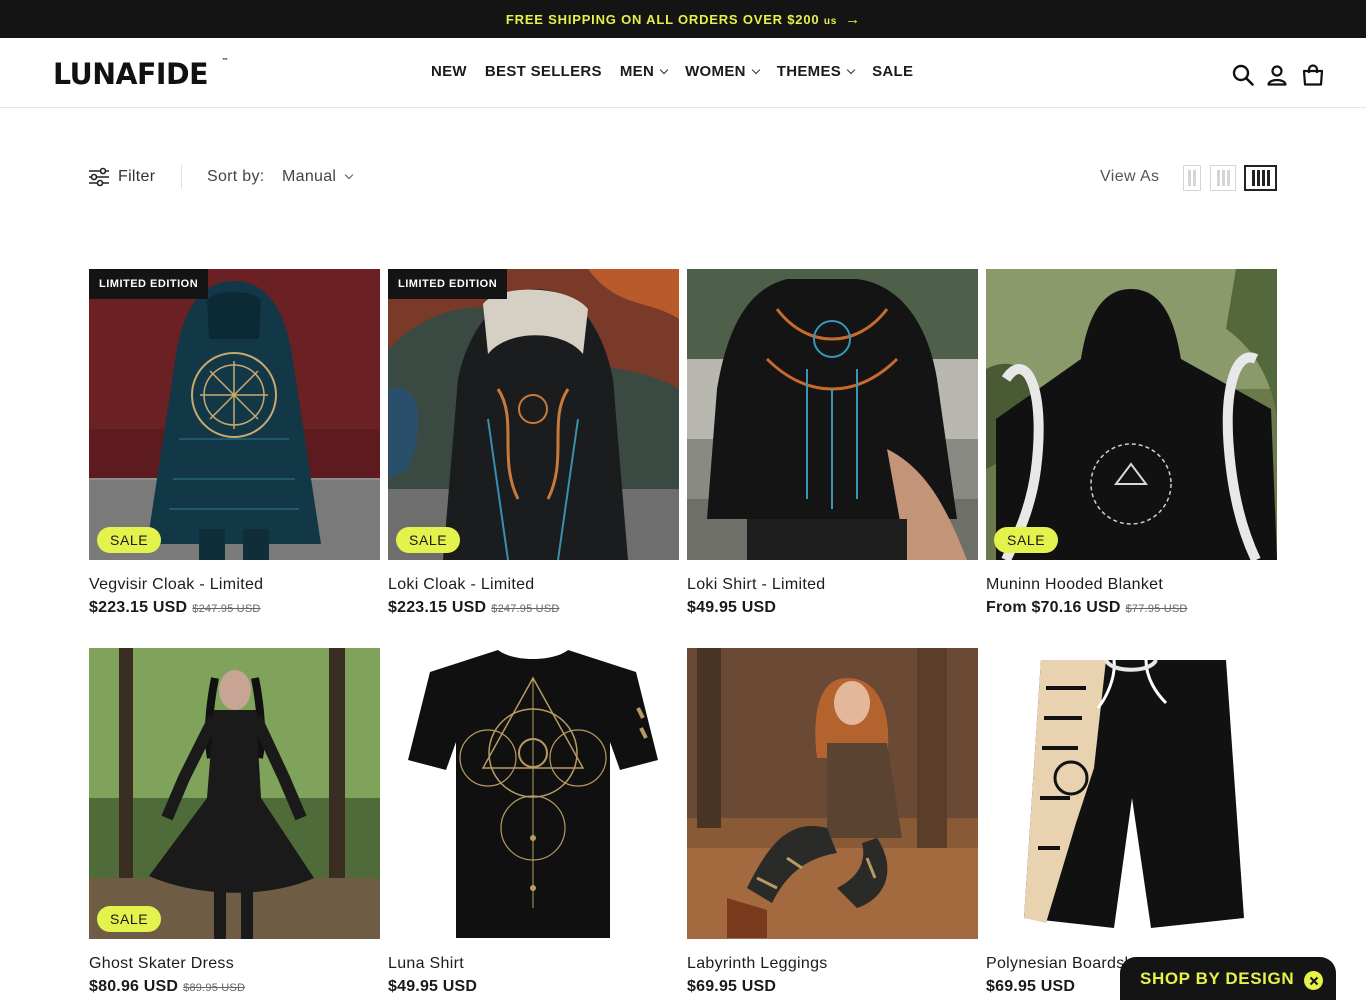  I want to click on cart-icon, so click(1313, 75).